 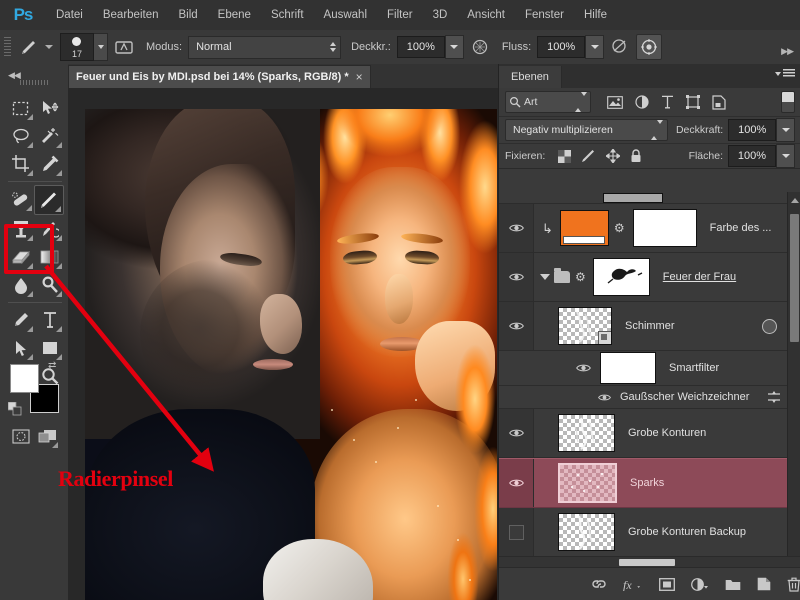 I want to click on delete-layer-icon, so click(x=793, y=584).